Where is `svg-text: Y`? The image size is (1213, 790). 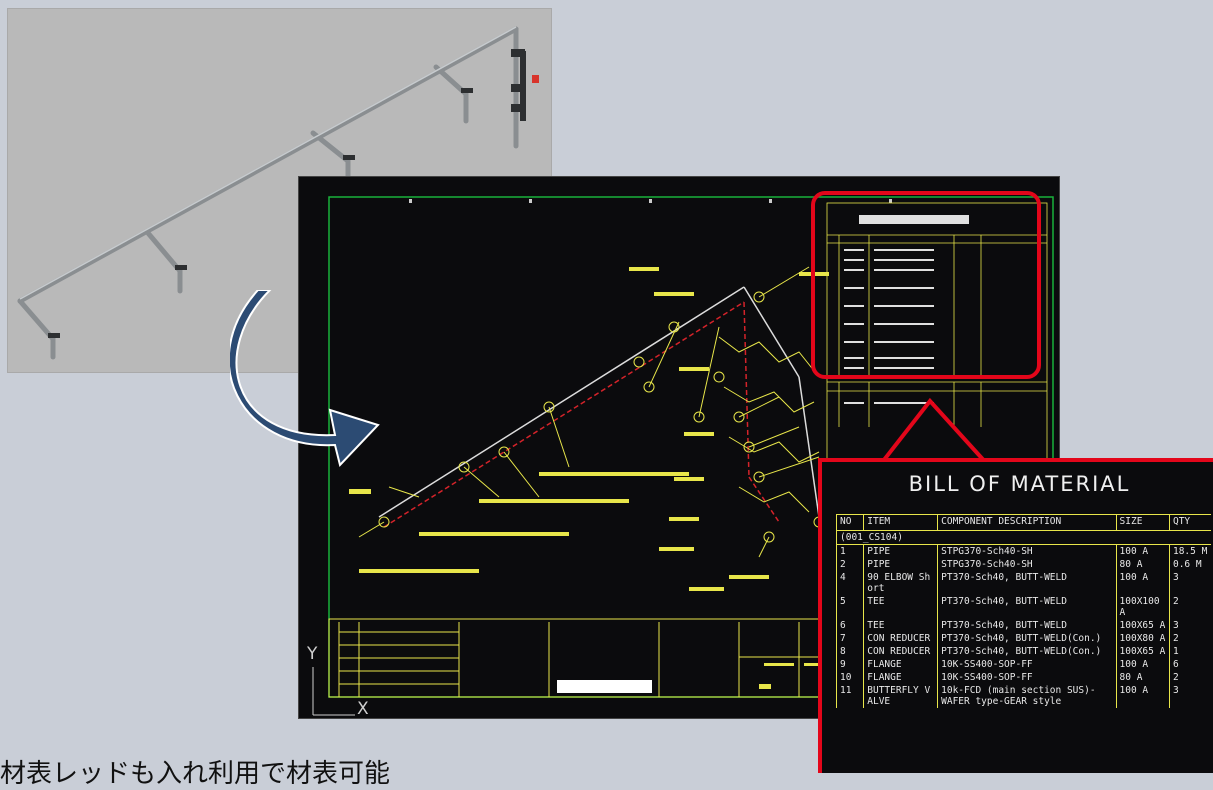
svg-text: Y is located at coordinates (312, 654).